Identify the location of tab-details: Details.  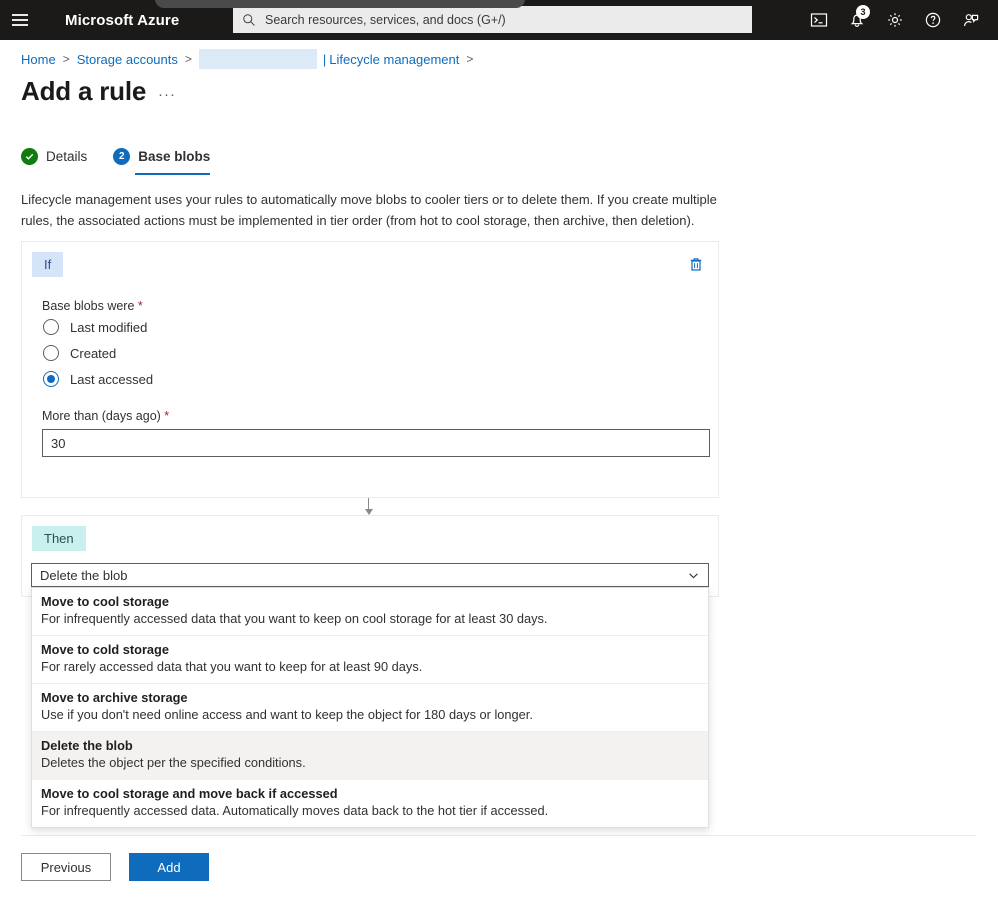
(54, 161).